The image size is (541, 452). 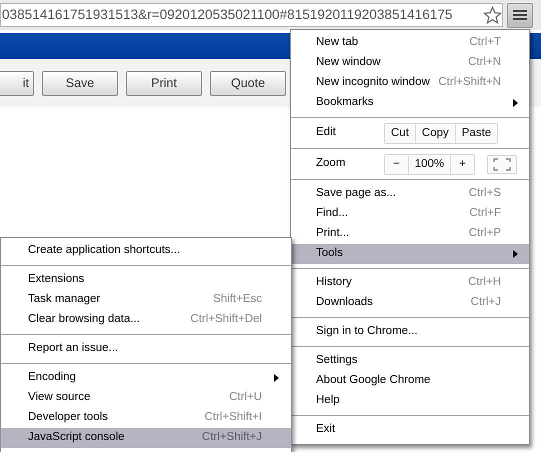 I want to click on menu-item: New incognito window Ctrl+Shift+N, so click(x=410, y=83).